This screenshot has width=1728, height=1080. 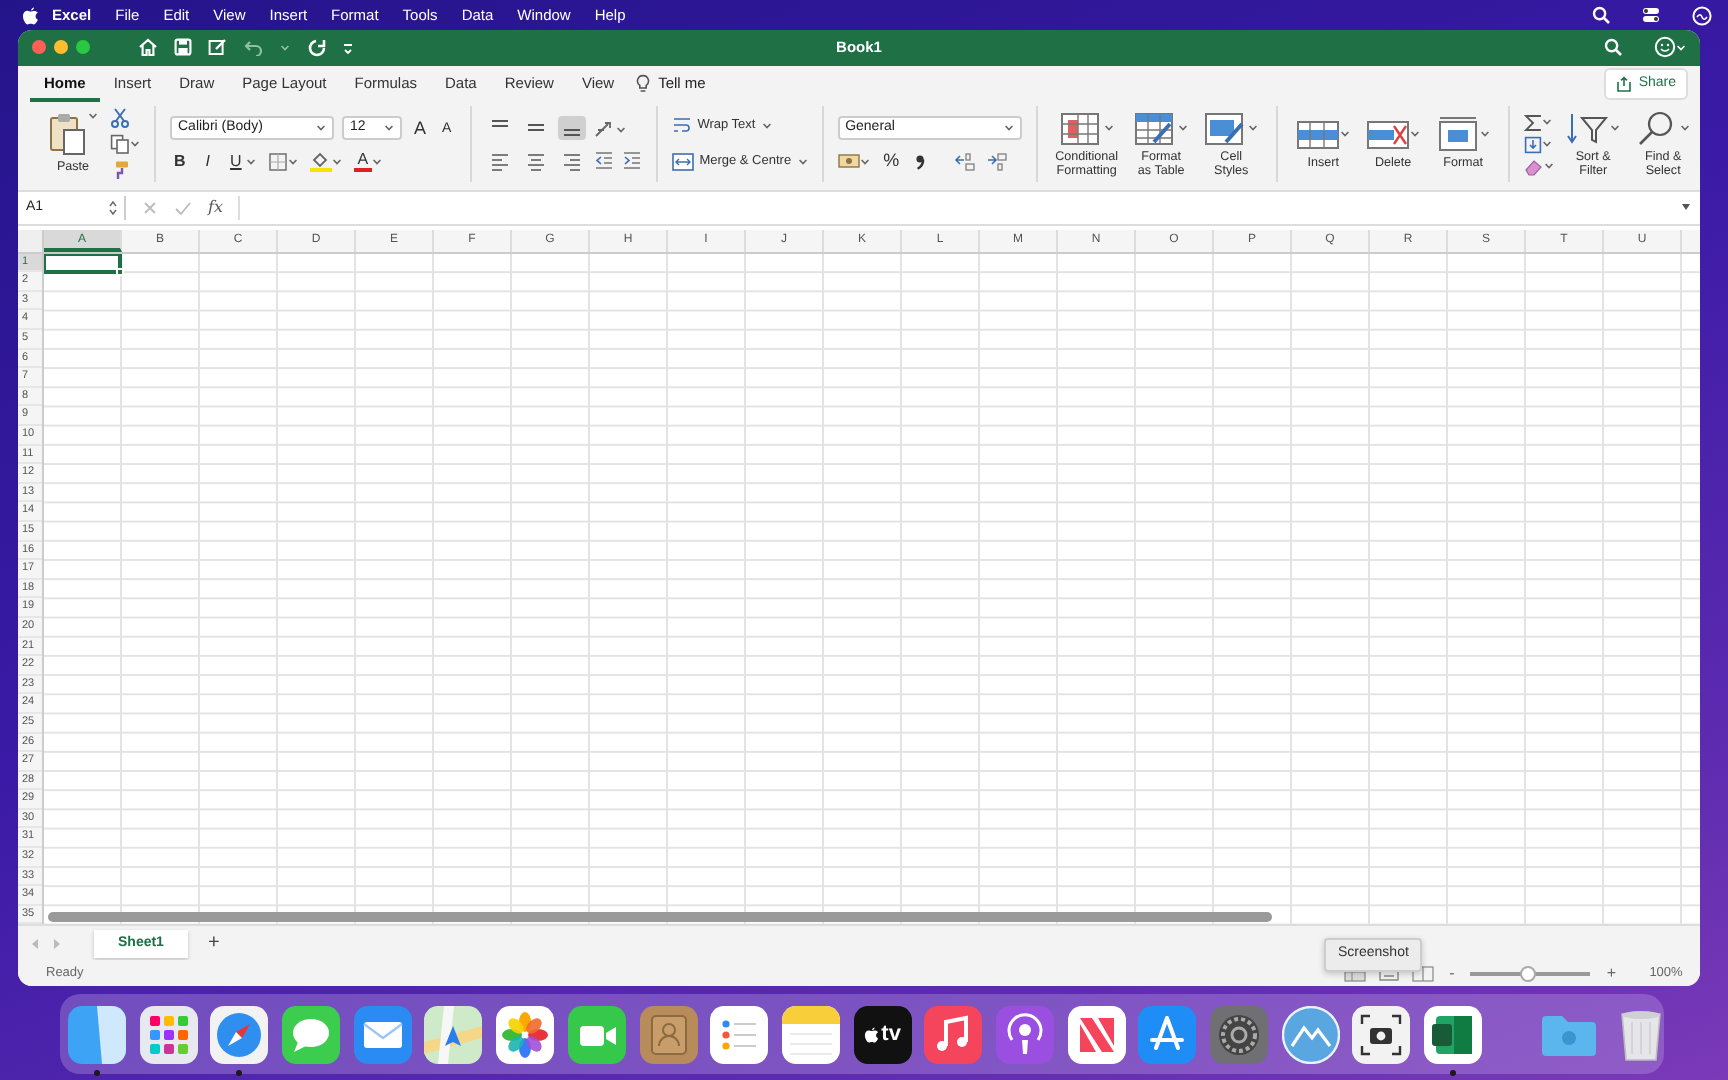 I want to click on map-icon, so click(x=453, y=1034).